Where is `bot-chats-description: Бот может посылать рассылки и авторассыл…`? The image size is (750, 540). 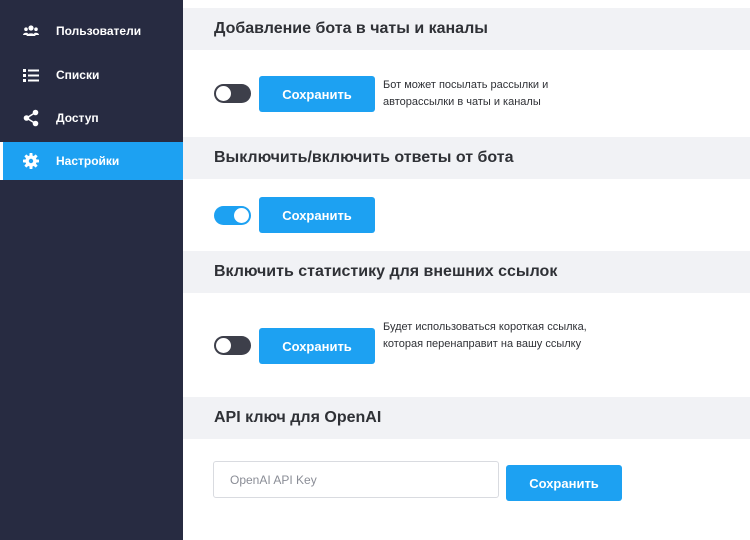
bot-chats-description: Бот может посылать рассылки и авторассыл… is located at coordinates (466, 93).